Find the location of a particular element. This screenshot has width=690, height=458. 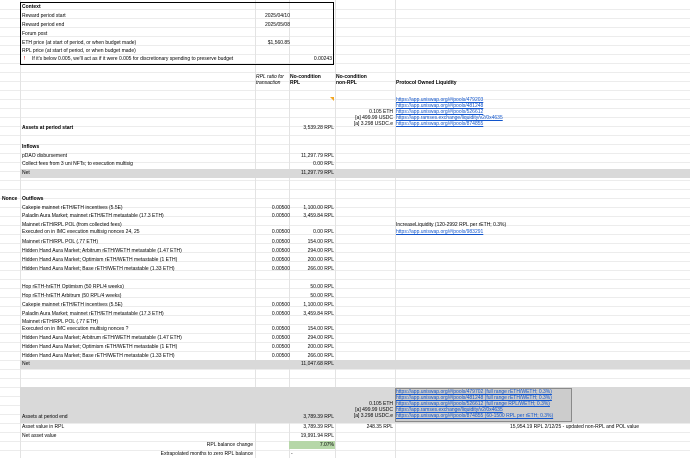

holding-value: [a] 3.298 USDC.e is located at coordinates (373, 416).